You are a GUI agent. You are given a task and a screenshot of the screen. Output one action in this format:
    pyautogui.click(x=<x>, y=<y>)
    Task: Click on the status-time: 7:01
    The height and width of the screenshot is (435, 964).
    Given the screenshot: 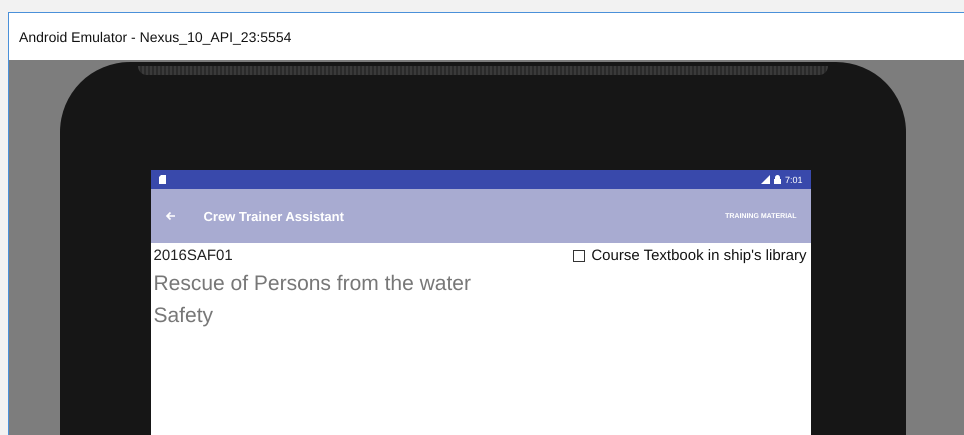 What is the action you would take?
    pyautogui.click(x=793, y=179)
    